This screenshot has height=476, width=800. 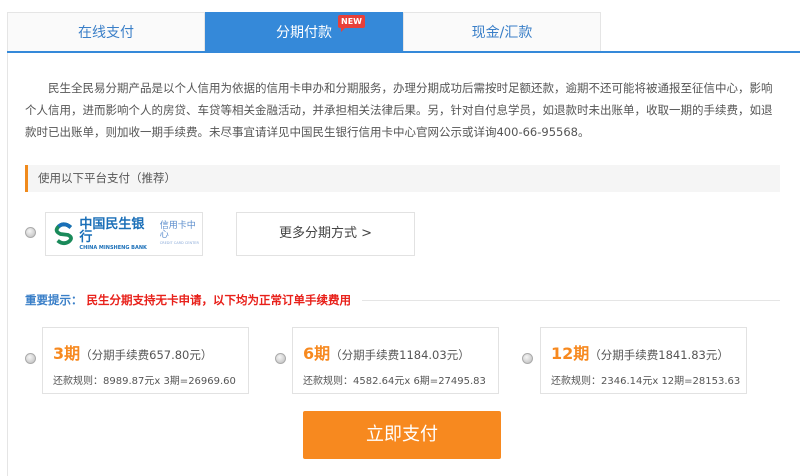 I want to click on tab-online-payment: 在线支付, so click(x=106, y=32).